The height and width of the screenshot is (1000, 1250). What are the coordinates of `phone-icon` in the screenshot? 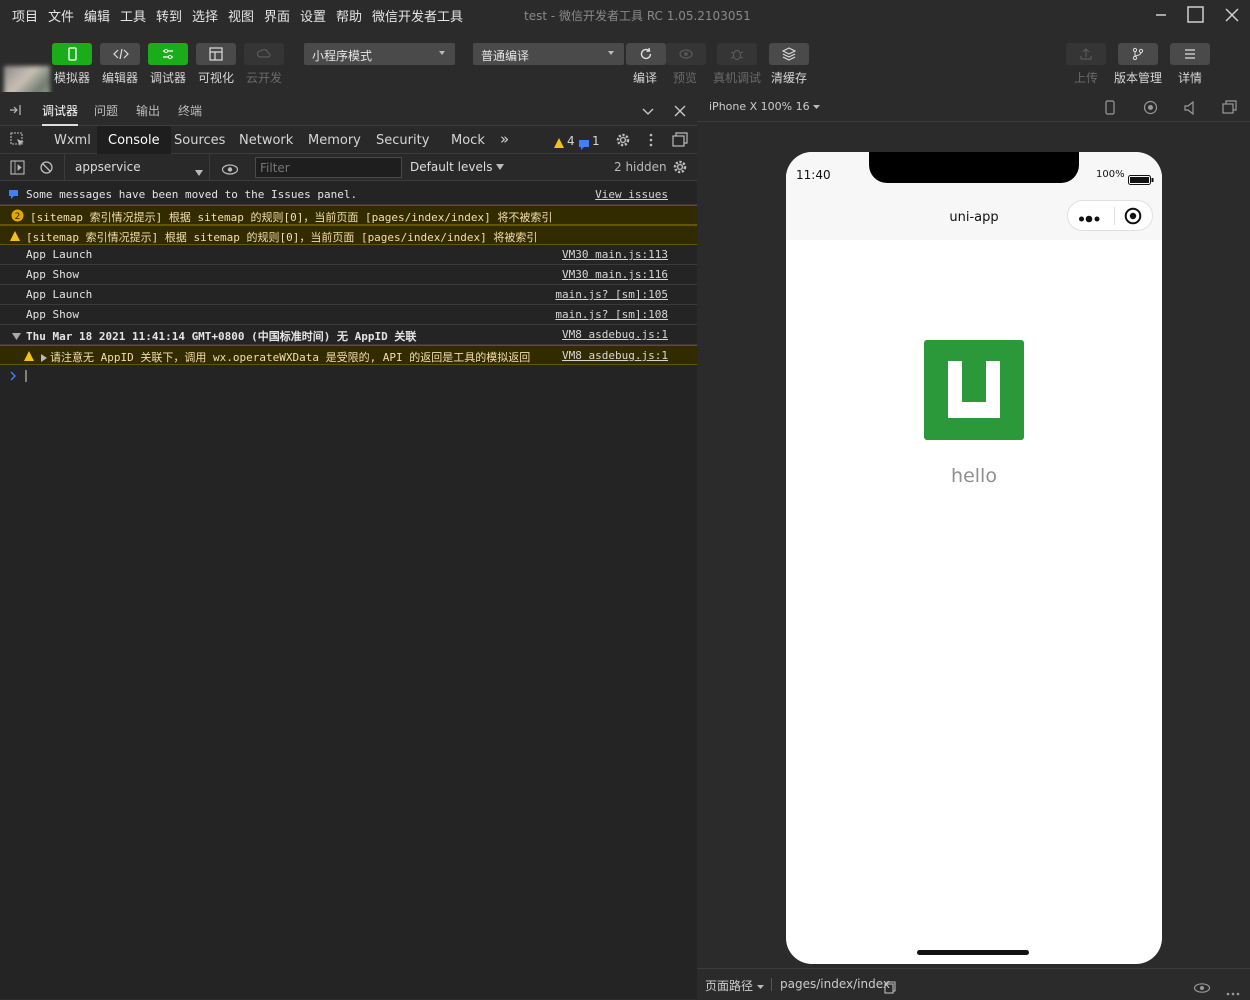 It's located at (1110, 109).